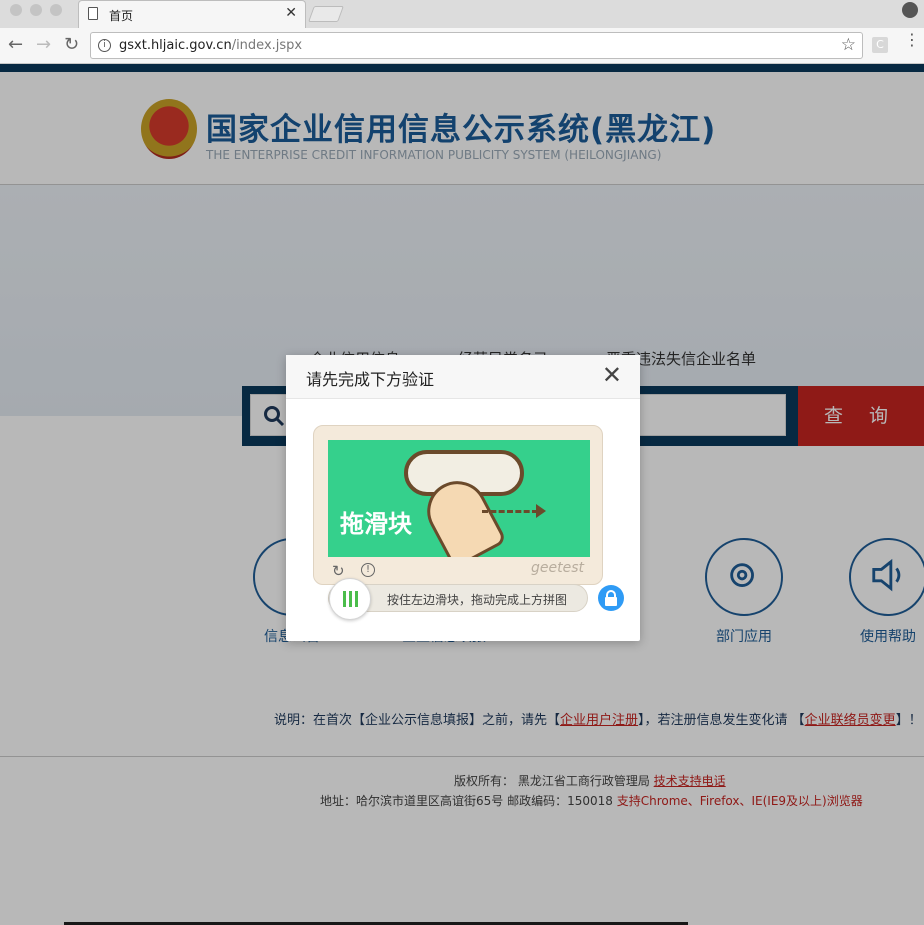  I want to click on grip-icon, so click(351, 599).